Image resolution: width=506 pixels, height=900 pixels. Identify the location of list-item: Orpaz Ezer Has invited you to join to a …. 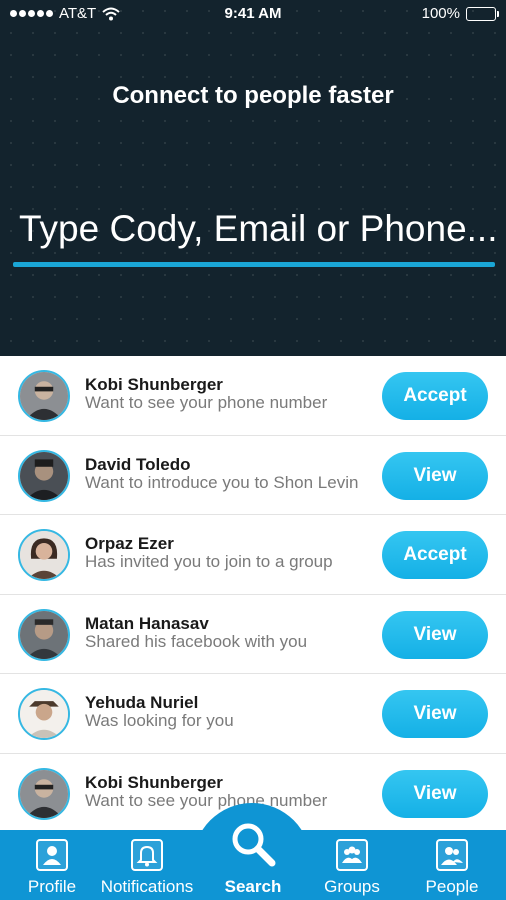
(253, 555).